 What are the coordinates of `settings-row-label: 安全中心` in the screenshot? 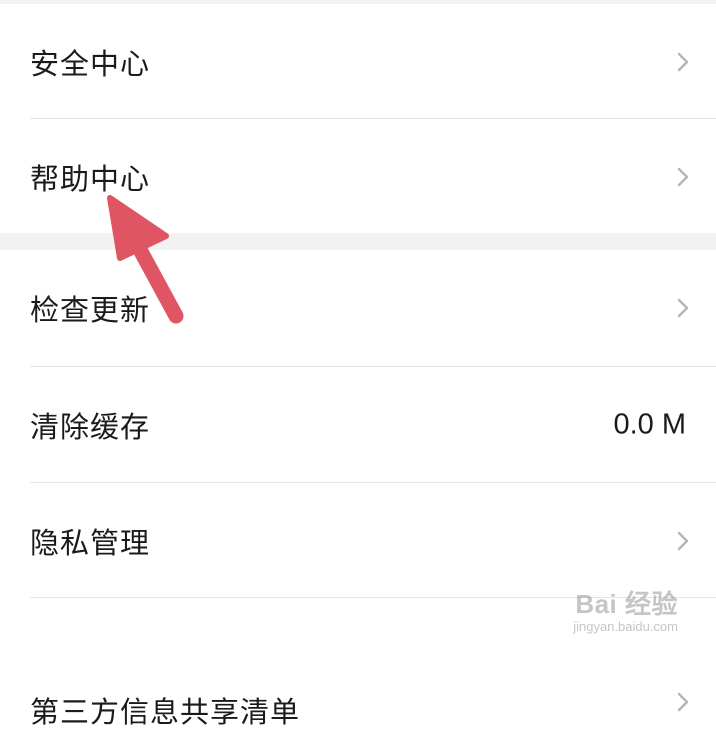 It's located at (90, 63).